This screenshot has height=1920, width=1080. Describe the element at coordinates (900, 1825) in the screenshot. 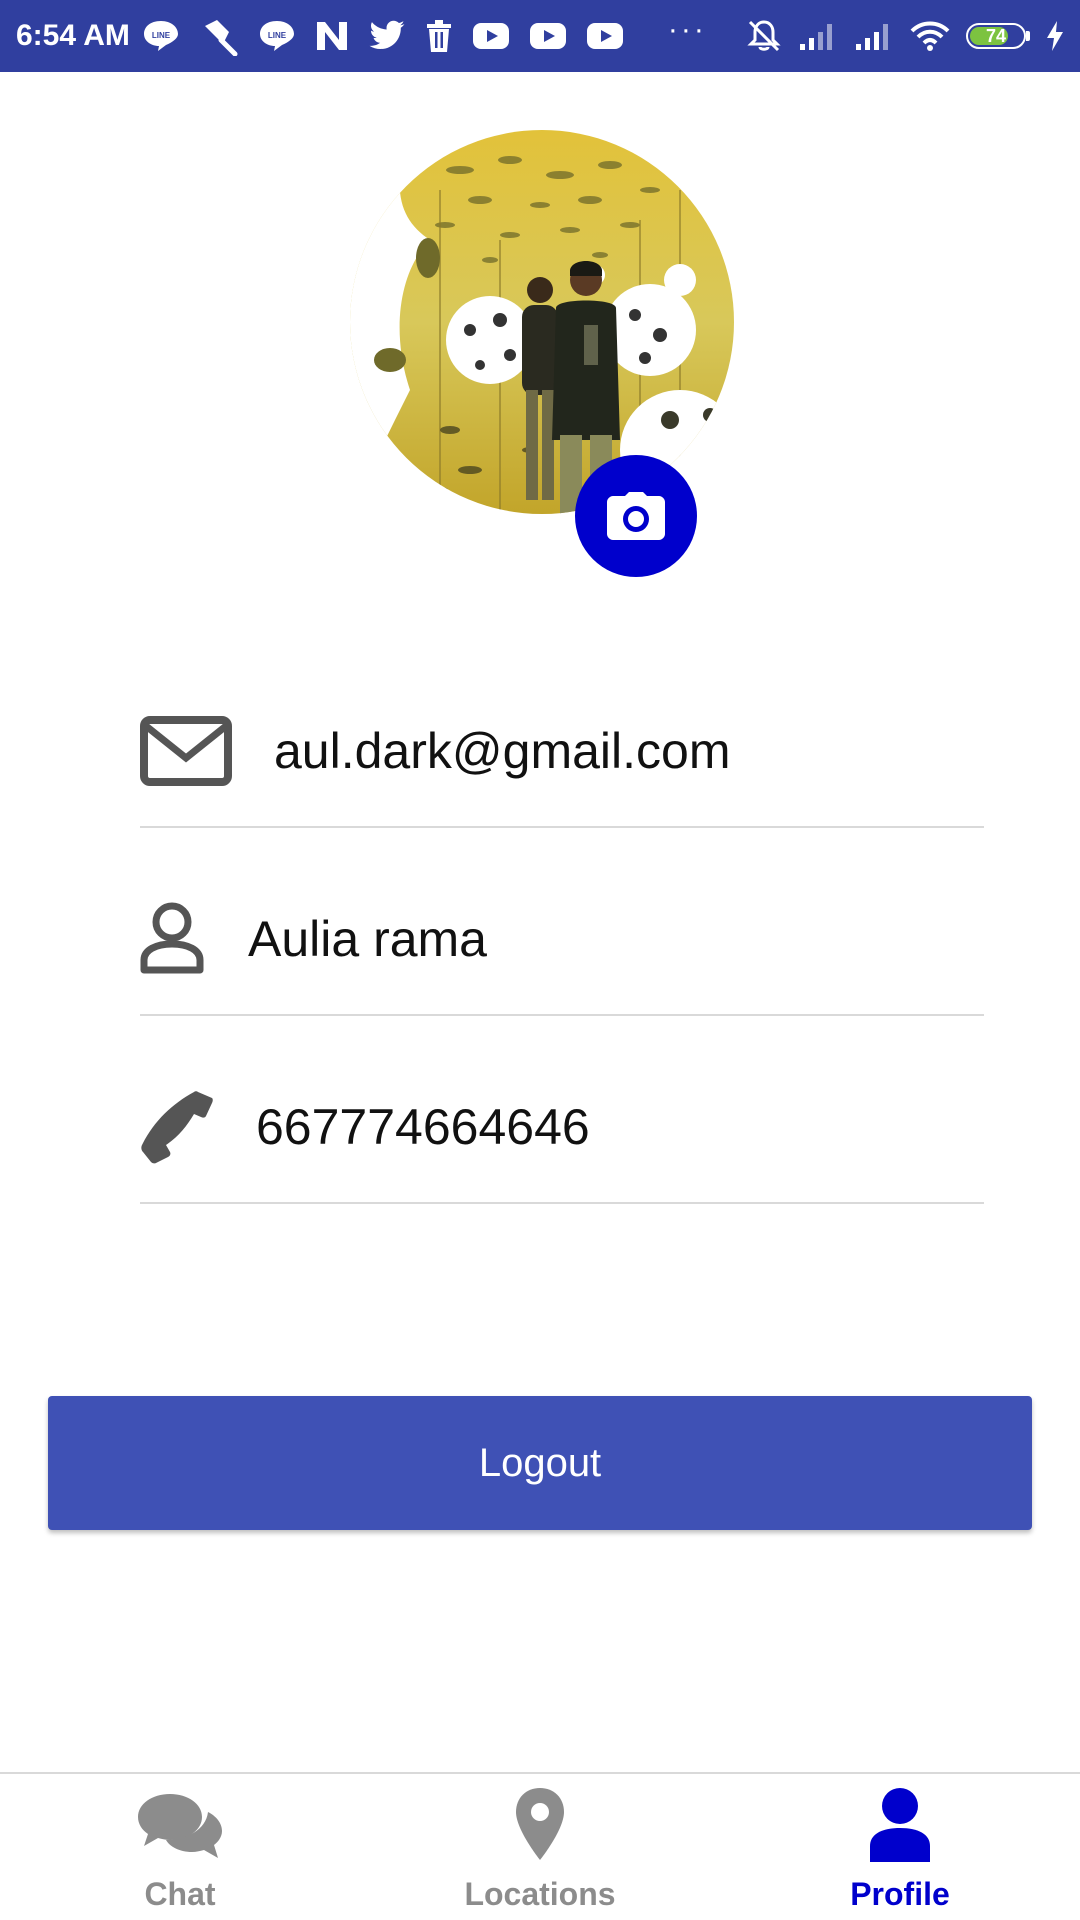

I see `person-icon` at that location.